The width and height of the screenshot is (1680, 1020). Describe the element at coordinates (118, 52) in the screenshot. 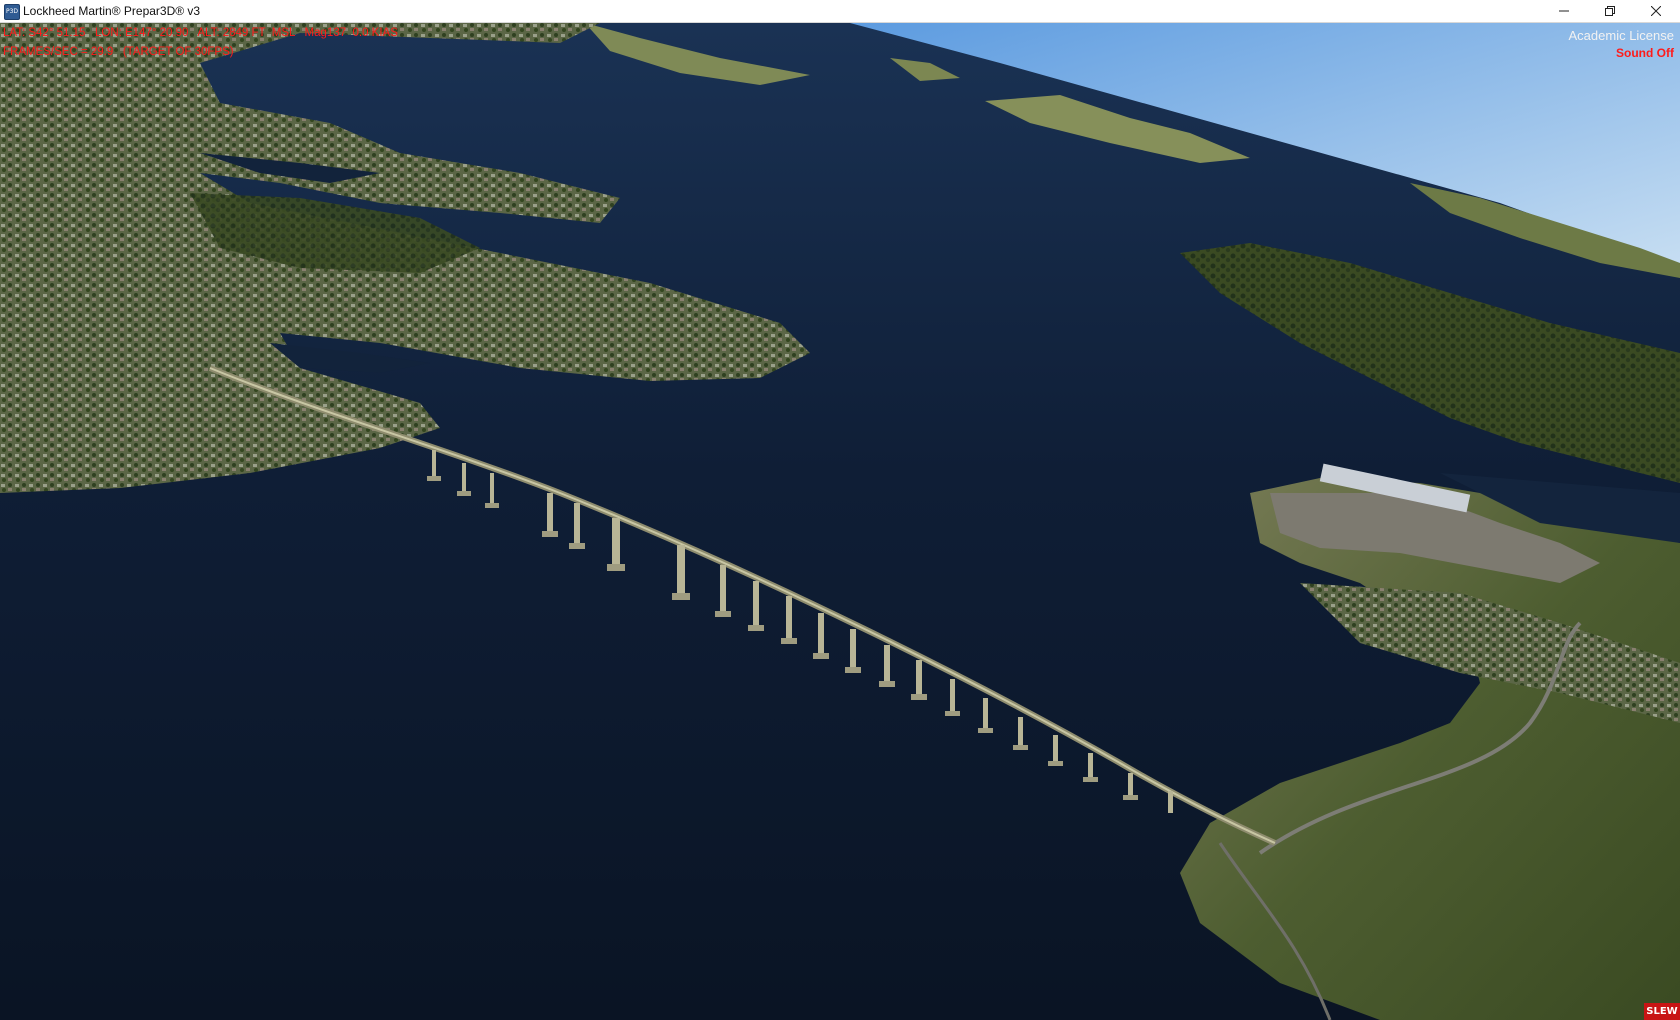

I see `framerate-readout: FRAMES/SEC = 29.9 (TARGET OF 30FPS)` at that location.